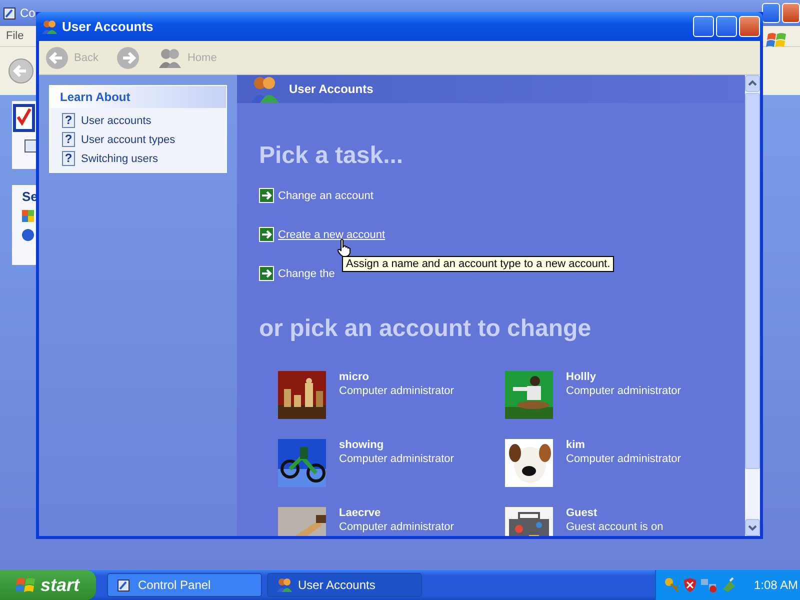 This screenshot has width=800, height=600. Describe the element at coordinates (425, 329) in the screenshot. I see `section-heading: or pick an account to change` at that location.